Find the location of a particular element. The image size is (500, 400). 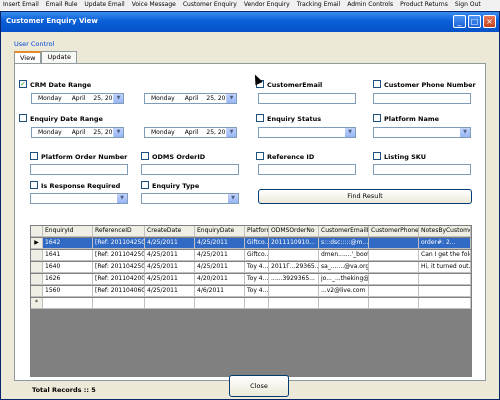

close-button: Close is located at coordinates (259, 386).